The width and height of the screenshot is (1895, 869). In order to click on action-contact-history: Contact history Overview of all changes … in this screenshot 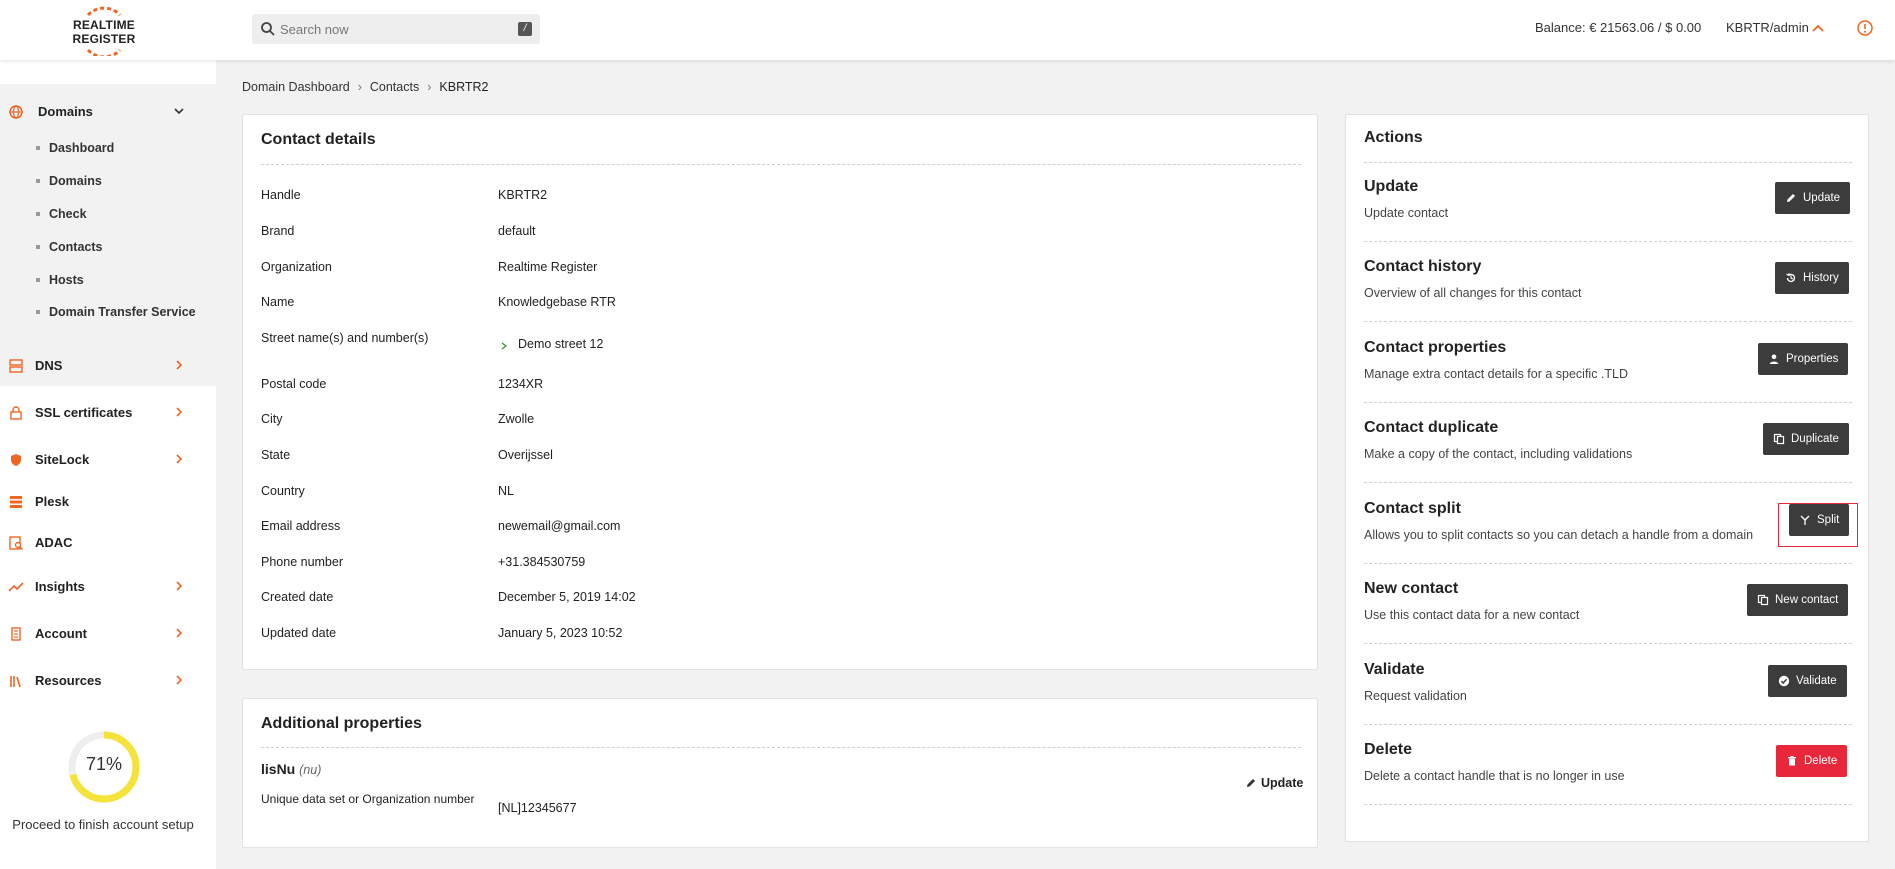, I will do `click(1608, 282)`.